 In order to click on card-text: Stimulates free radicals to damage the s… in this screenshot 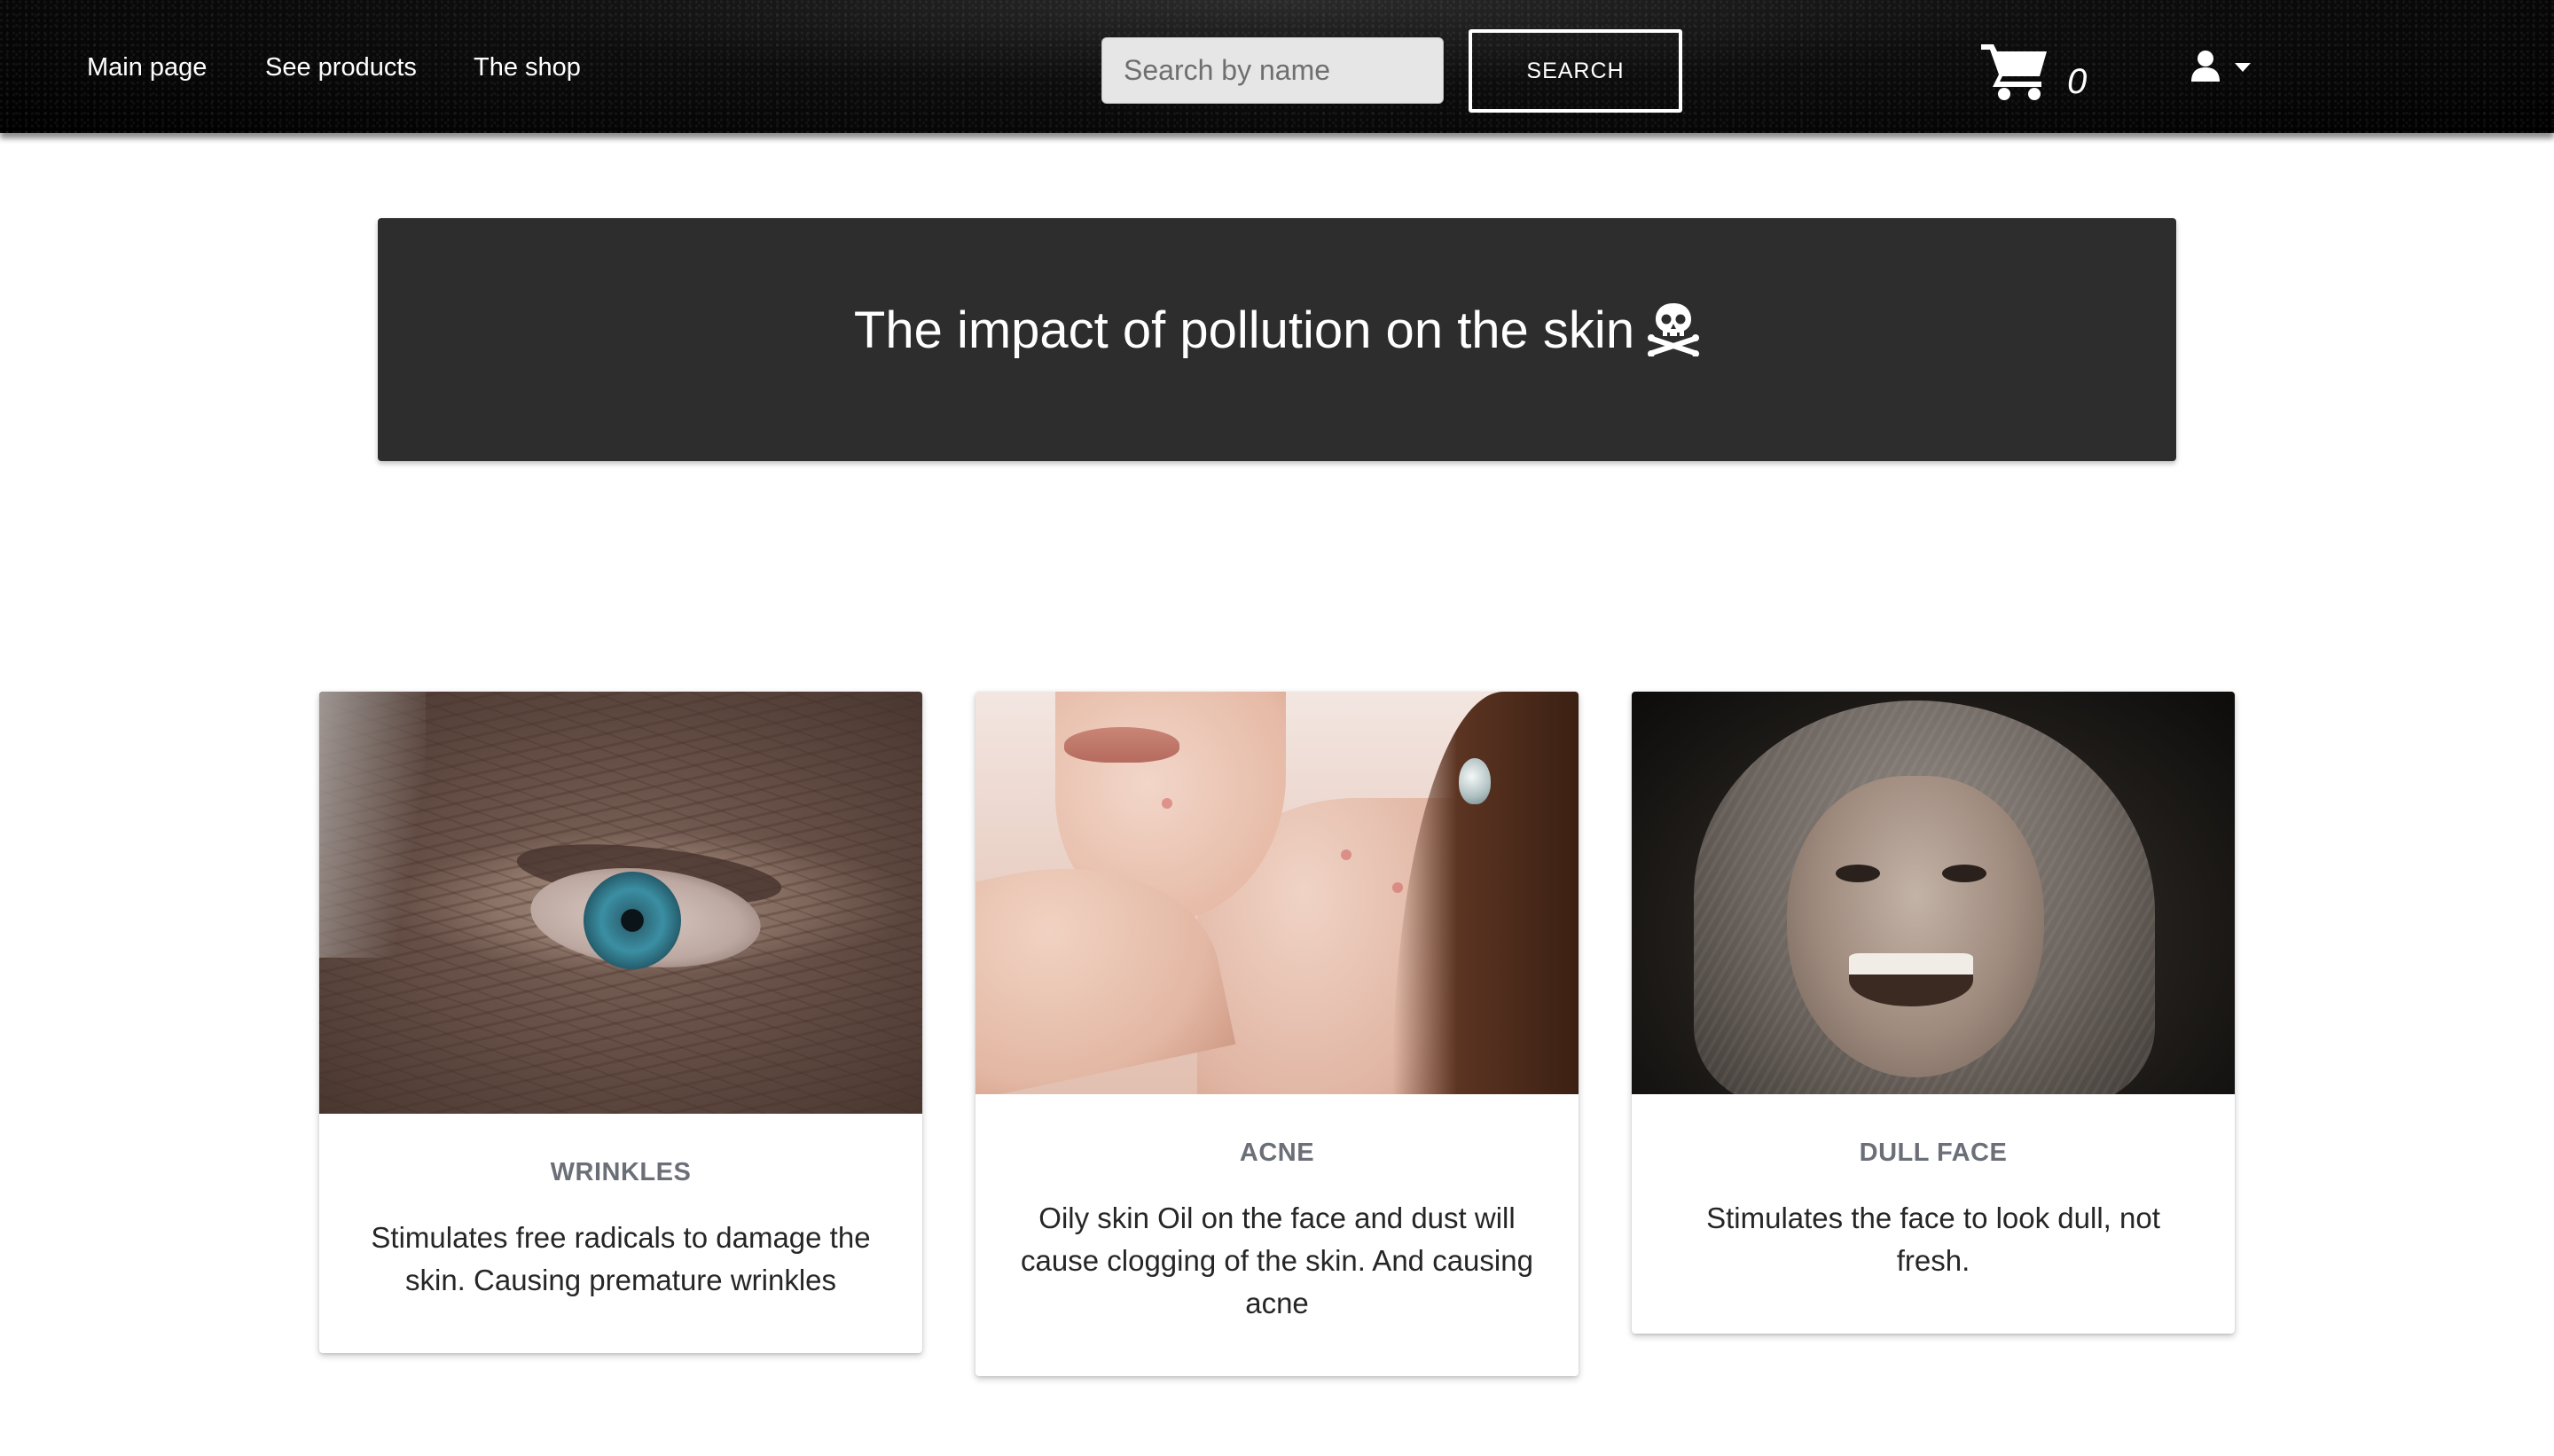, I will do `click(621, 1258)`.